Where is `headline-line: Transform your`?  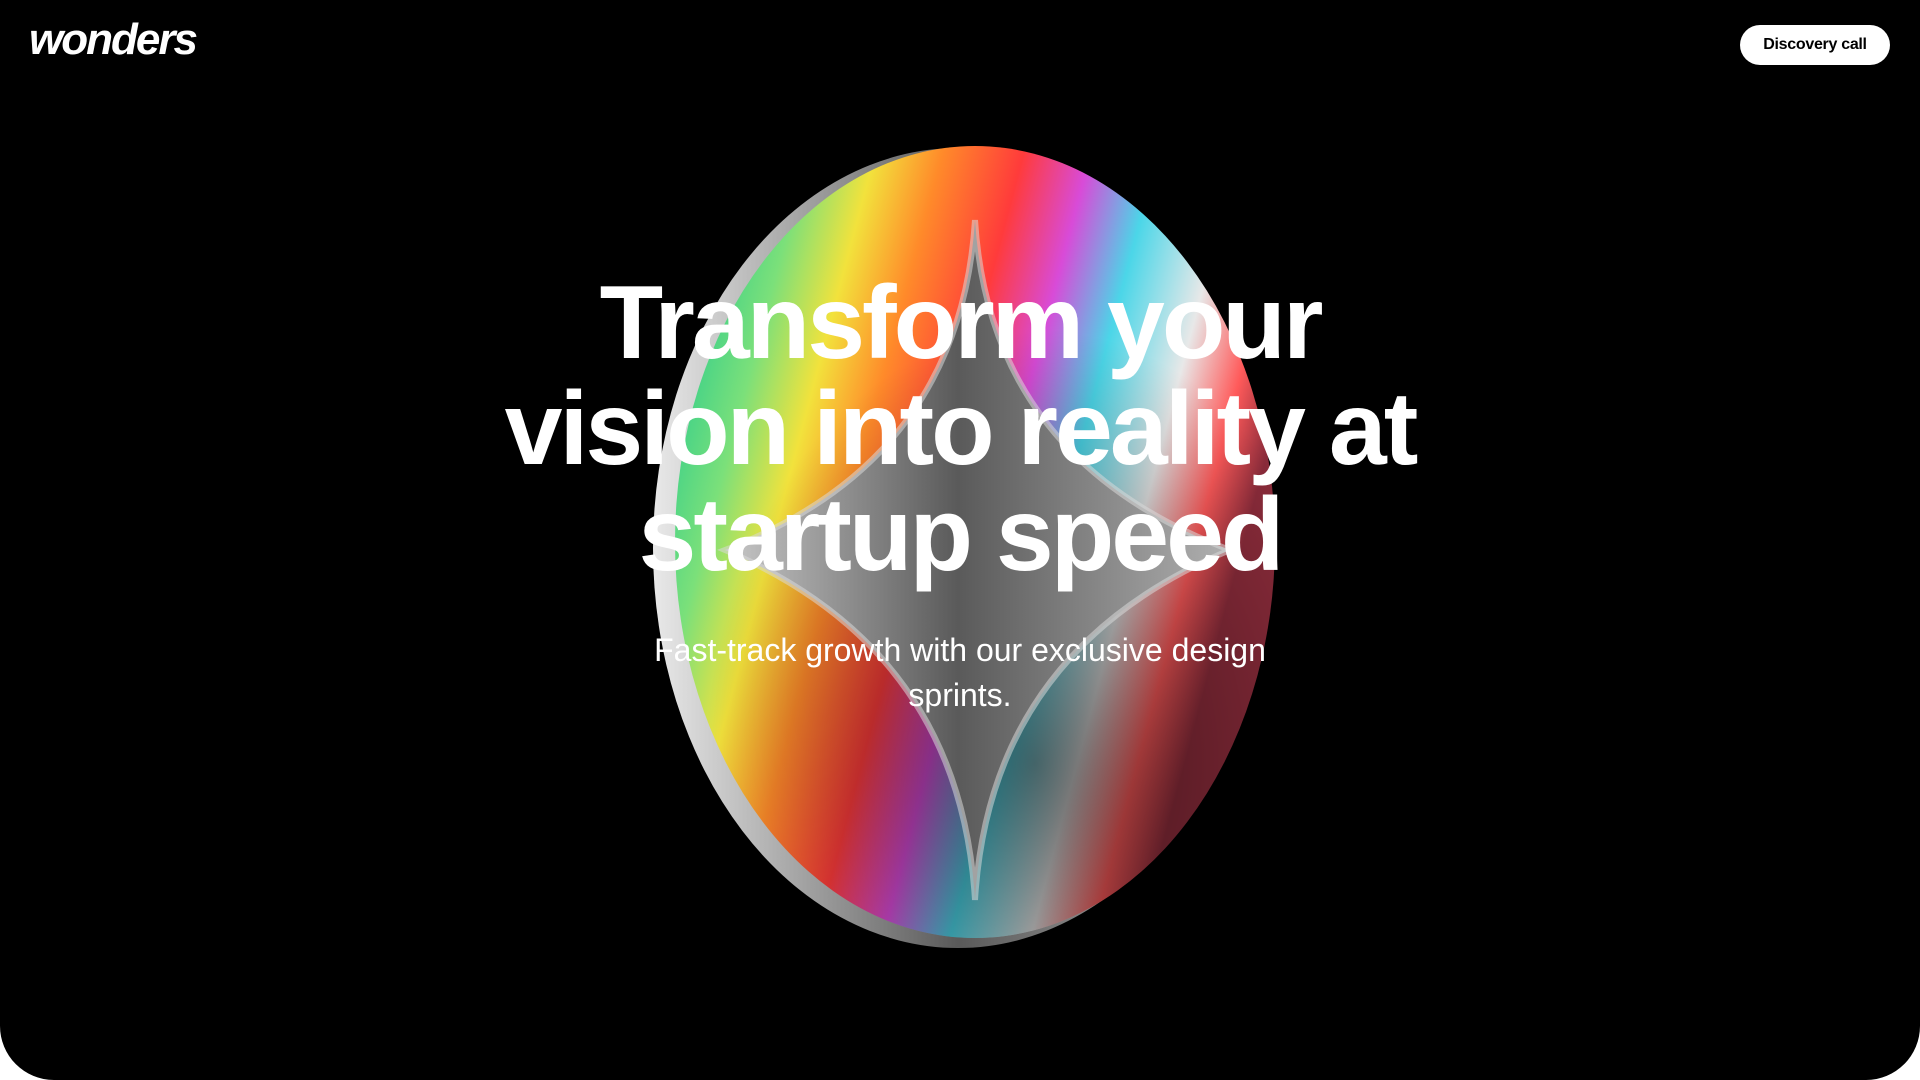 headline-line: Transform your is located at coordinates (961, 323).